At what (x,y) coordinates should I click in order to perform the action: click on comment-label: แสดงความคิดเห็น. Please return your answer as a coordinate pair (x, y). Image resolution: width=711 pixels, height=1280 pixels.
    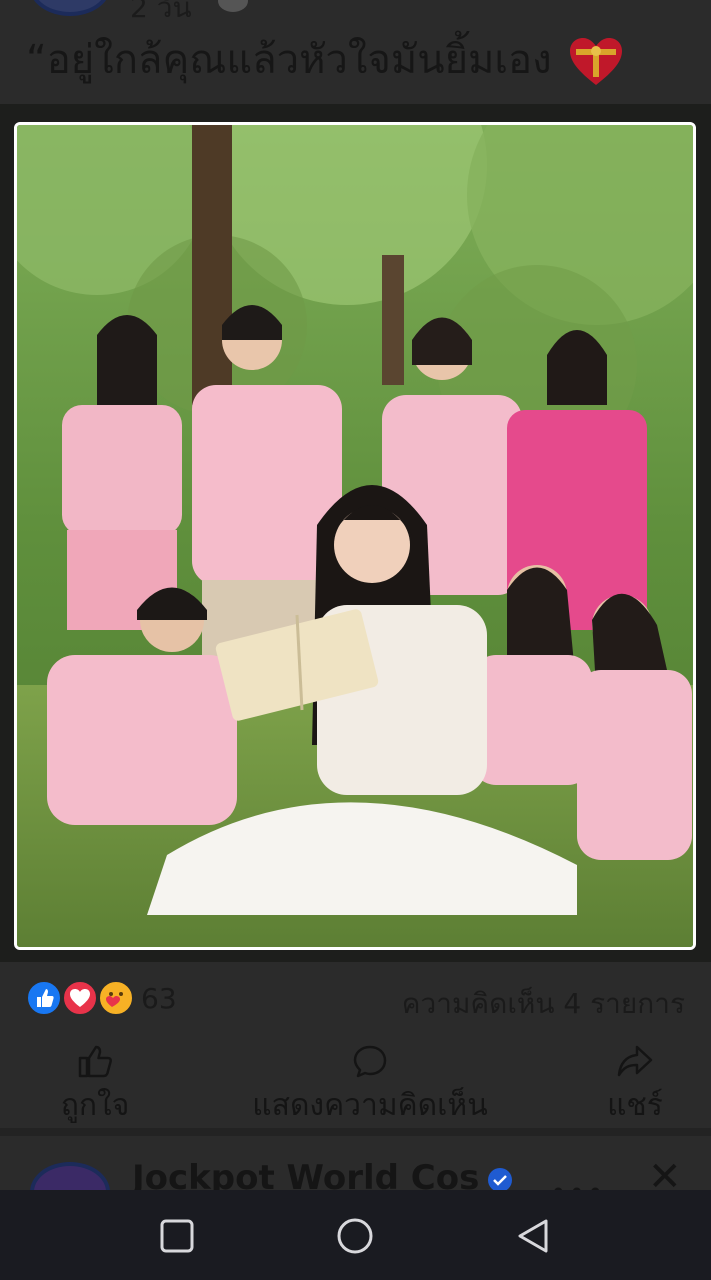
    Looking at the image, I should click on (370, 1105).